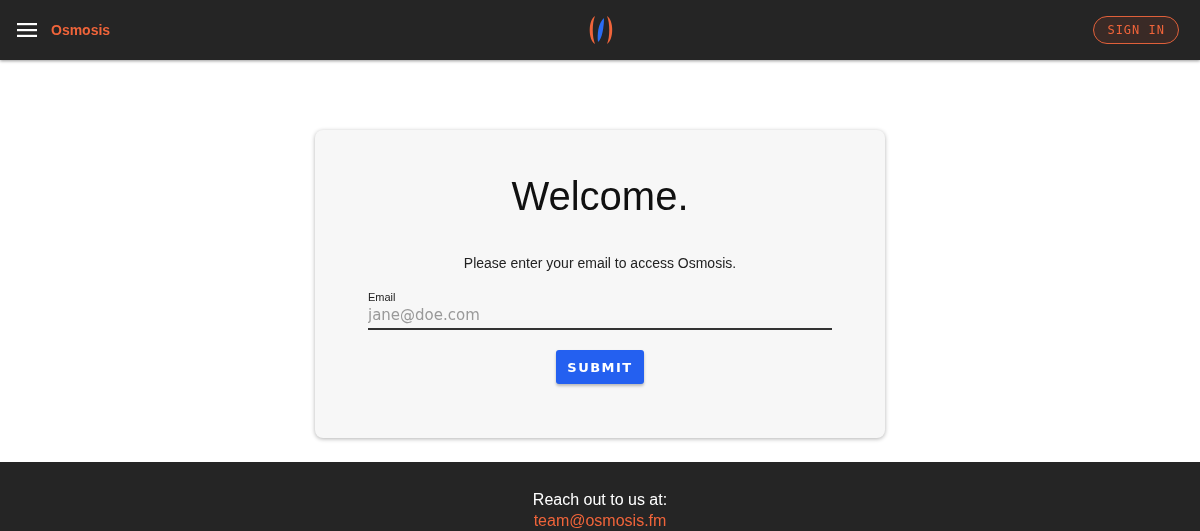 The height and width of the screenshot is (531, 1200). What do you see at coordinates (600, 316) in the screenshot?
I see `email-field: jane@doe.com` at bounding box center [600, 316].